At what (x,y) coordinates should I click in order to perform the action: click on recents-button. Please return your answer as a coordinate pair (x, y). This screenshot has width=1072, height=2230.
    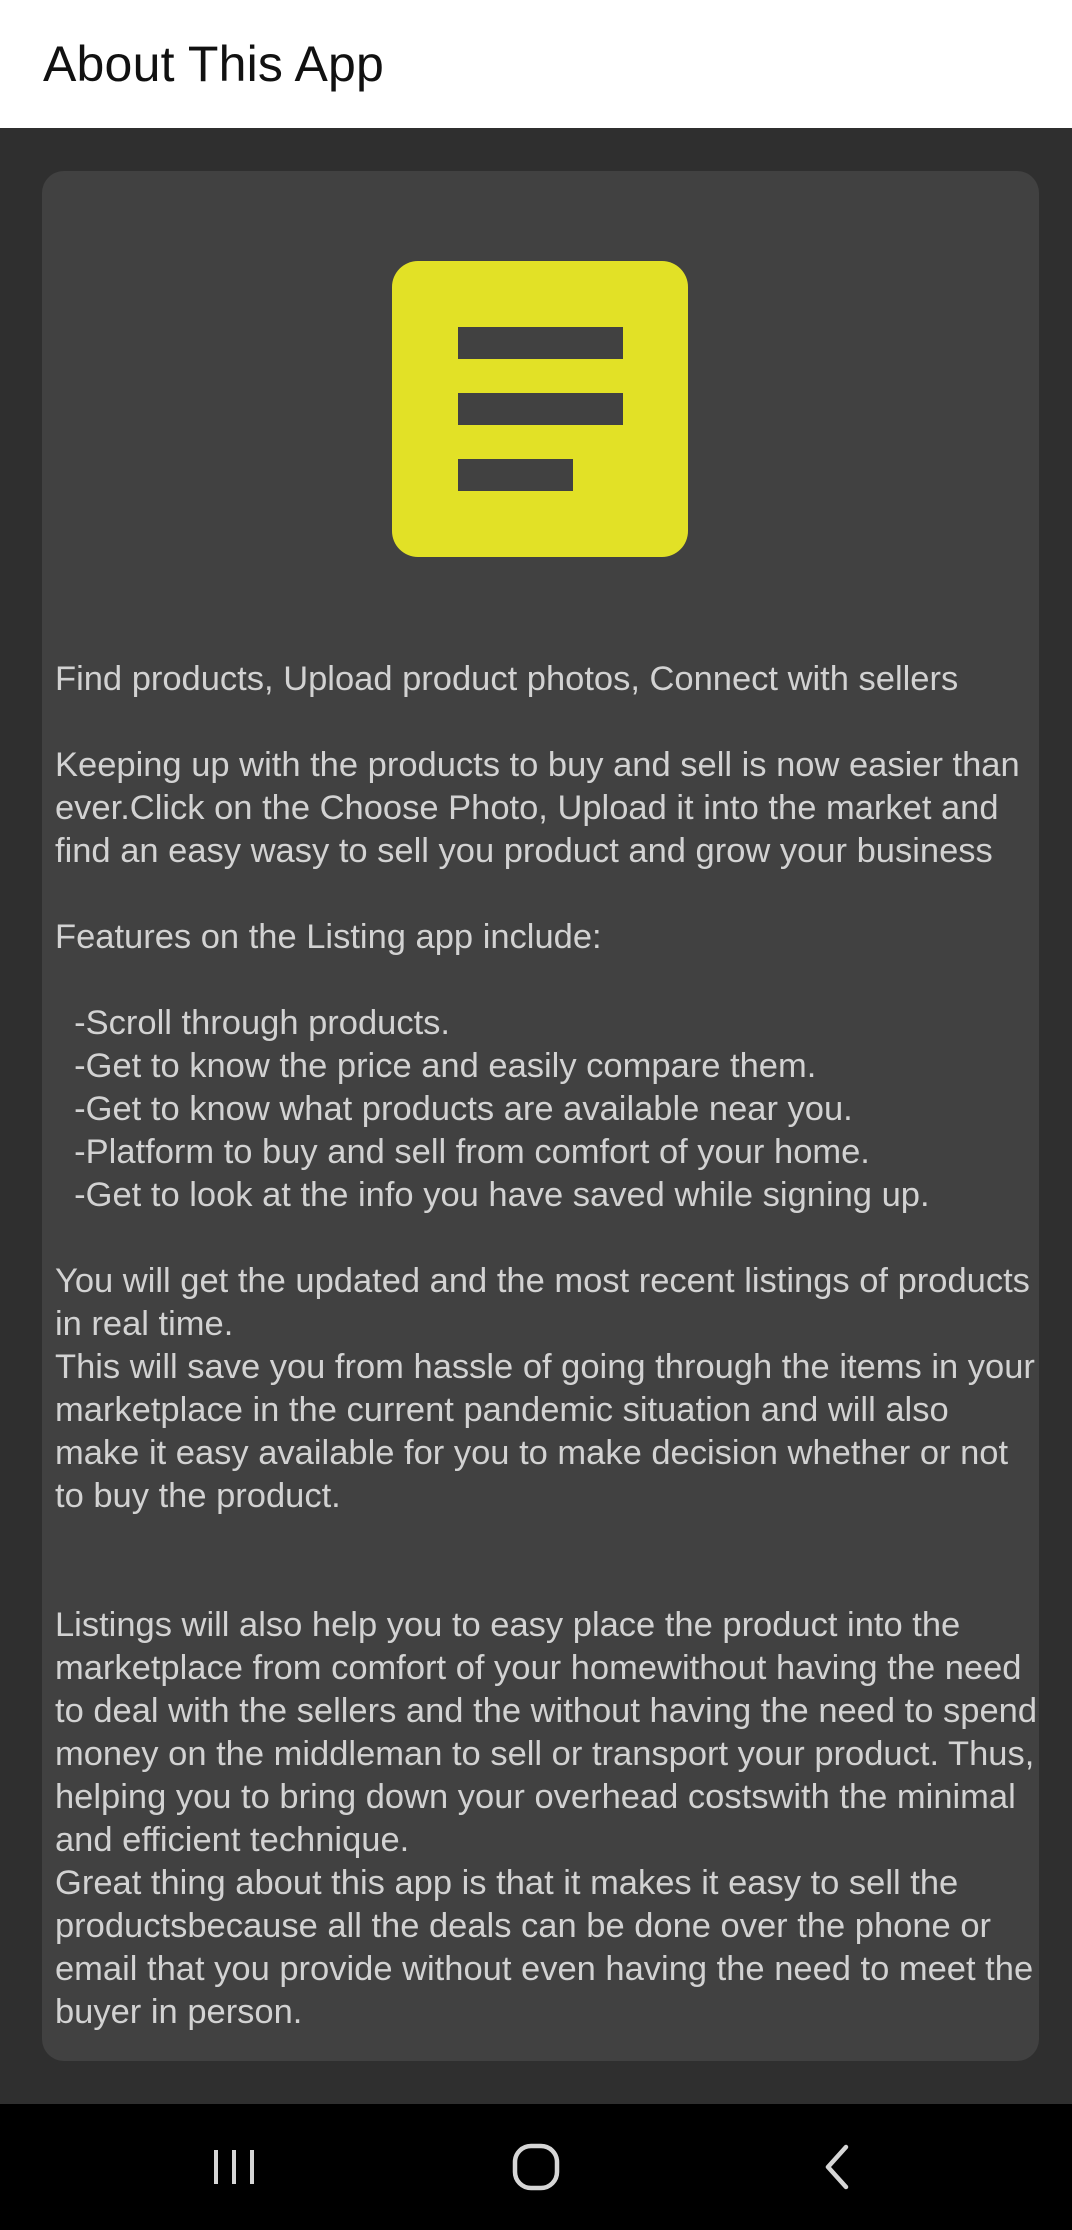
    Looking at the image, I should click on (234, 2167).